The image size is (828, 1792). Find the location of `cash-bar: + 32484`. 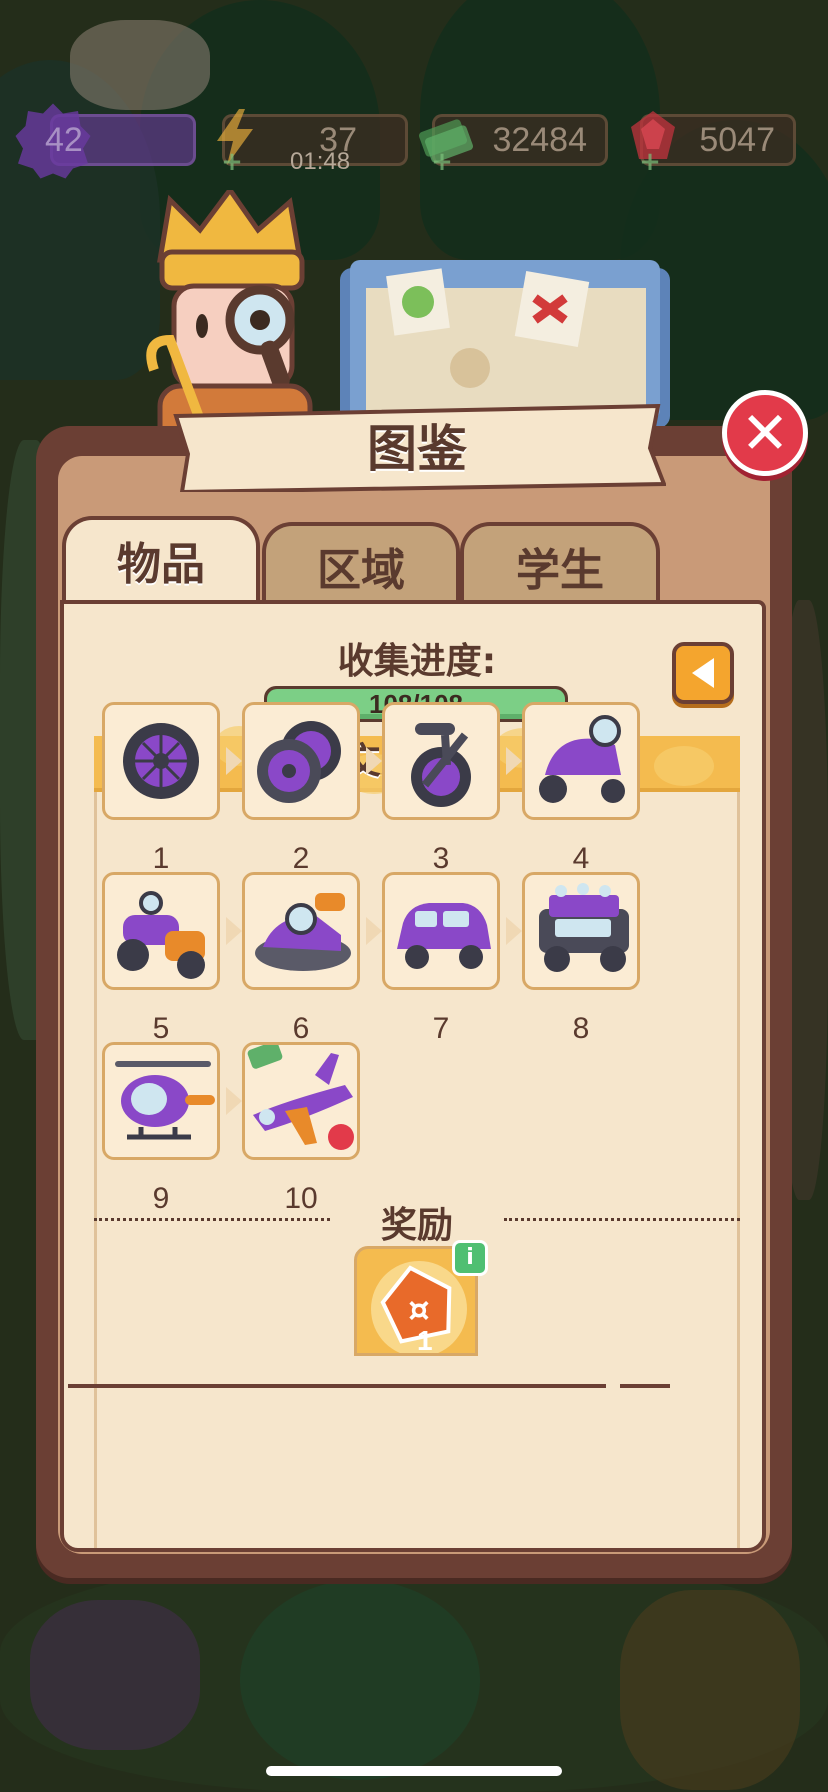

cash-bar: + 32484 is located at coordinates (513, 144).